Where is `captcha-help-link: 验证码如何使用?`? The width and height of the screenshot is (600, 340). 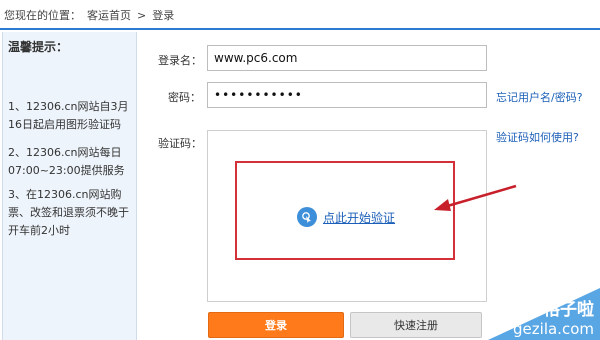 captcha-help-link: 验证码如何使用? is located at coordinates (537, 137).